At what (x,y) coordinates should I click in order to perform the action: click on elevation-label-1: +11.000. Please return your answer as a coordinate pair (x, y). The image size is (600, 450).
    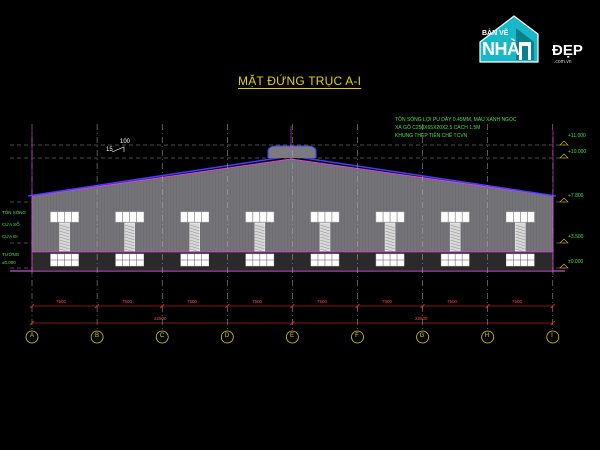
    Looking at the image, I should click on (577, 136).